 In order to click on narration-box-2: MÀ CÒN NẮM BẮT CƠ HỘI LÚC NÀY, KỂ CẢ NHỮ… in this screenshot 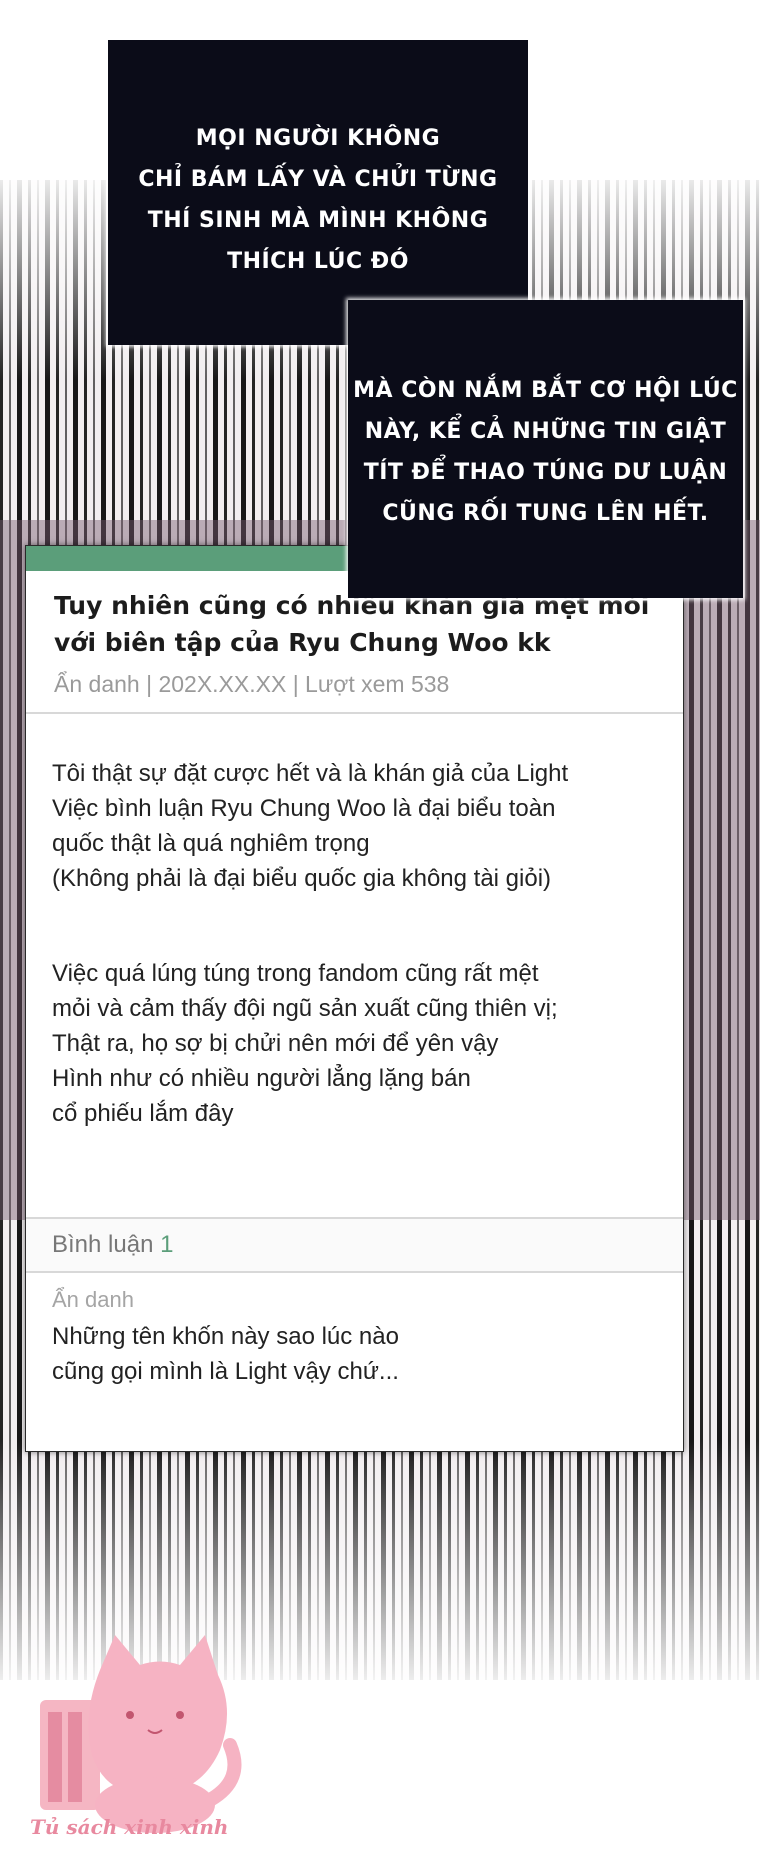, I will do `click(545, 449)`.